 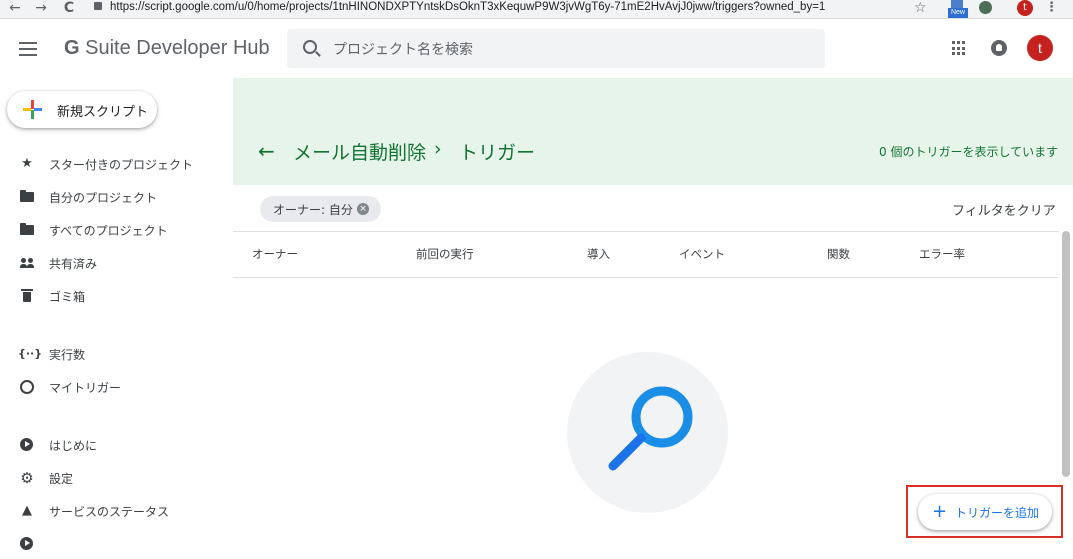 I want to click on bookmark-star-icon: ☆, so click(x=920, y=8).